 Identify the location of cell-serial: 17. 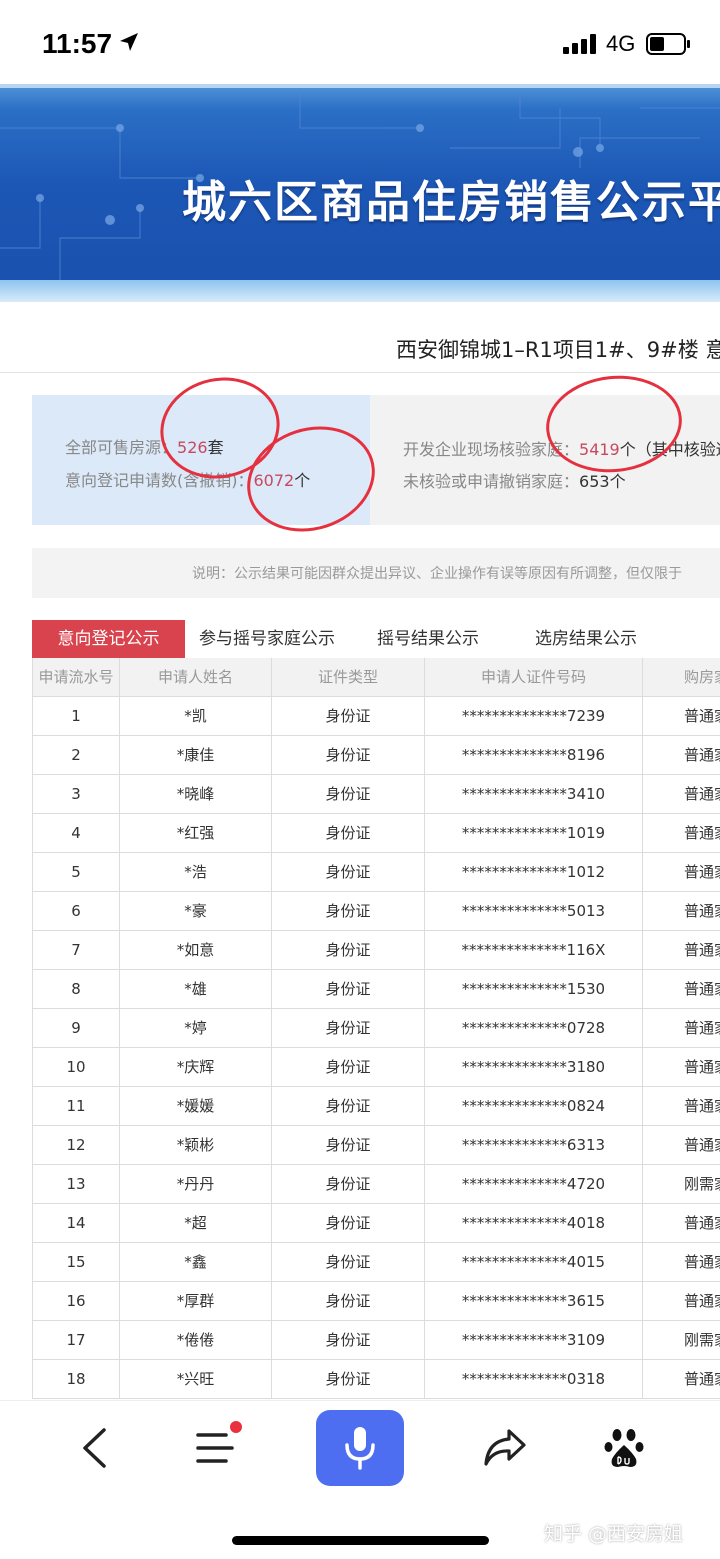
(76, 1340).